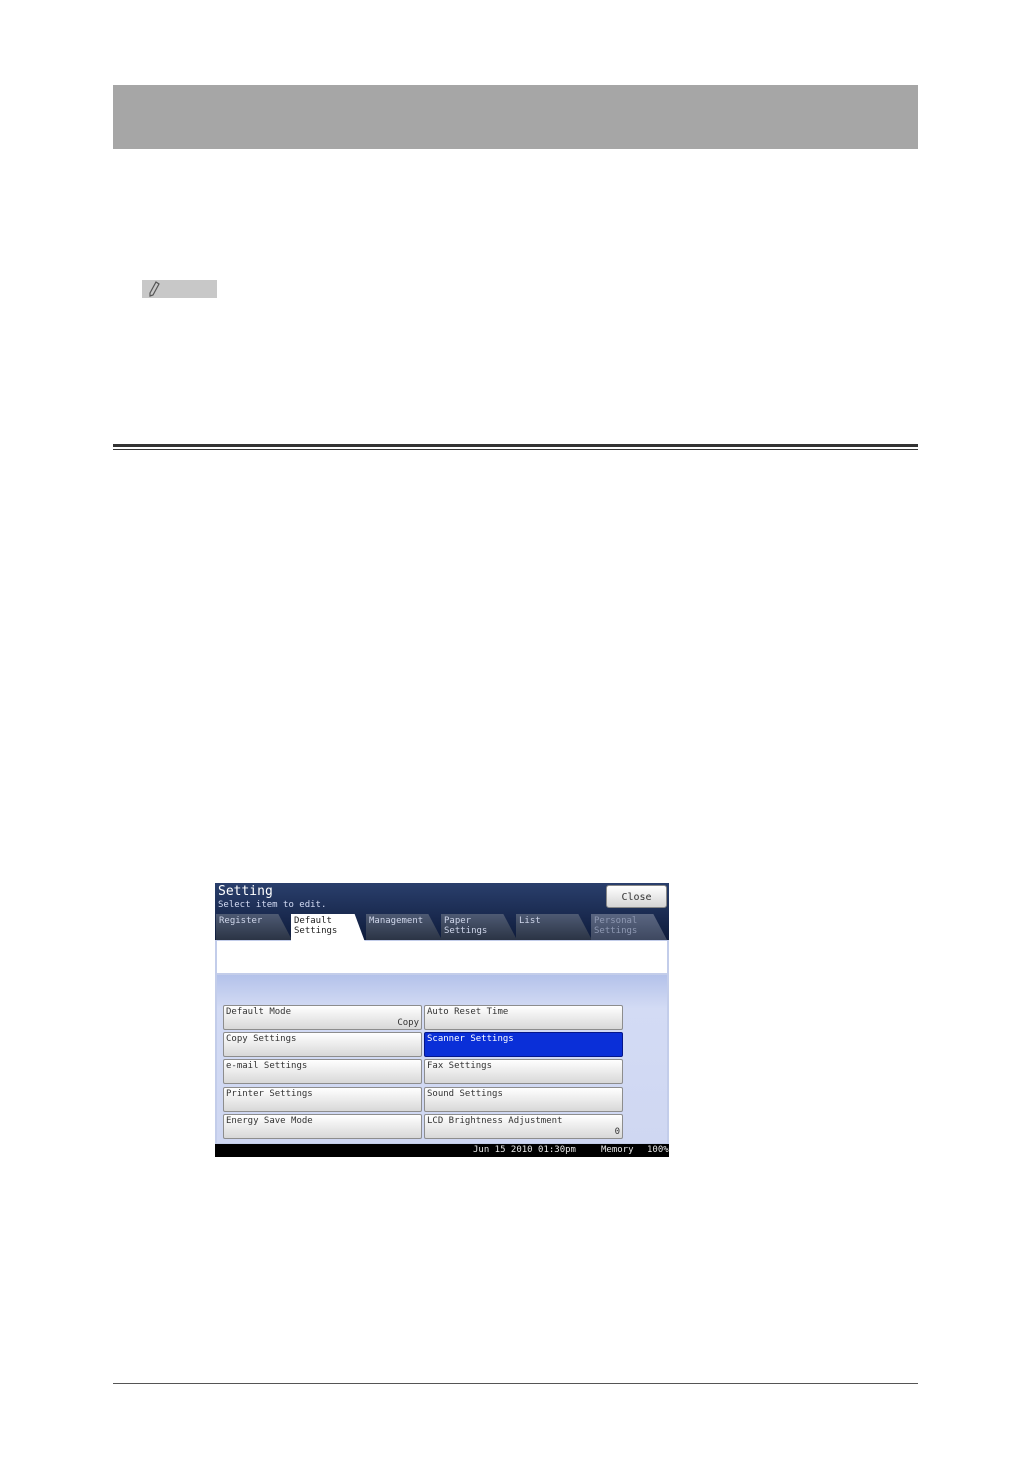 Image resolution: width=1032 pixels, height=1457 pixels. I want to click on lcd-title: Setting, so click(245, 891).